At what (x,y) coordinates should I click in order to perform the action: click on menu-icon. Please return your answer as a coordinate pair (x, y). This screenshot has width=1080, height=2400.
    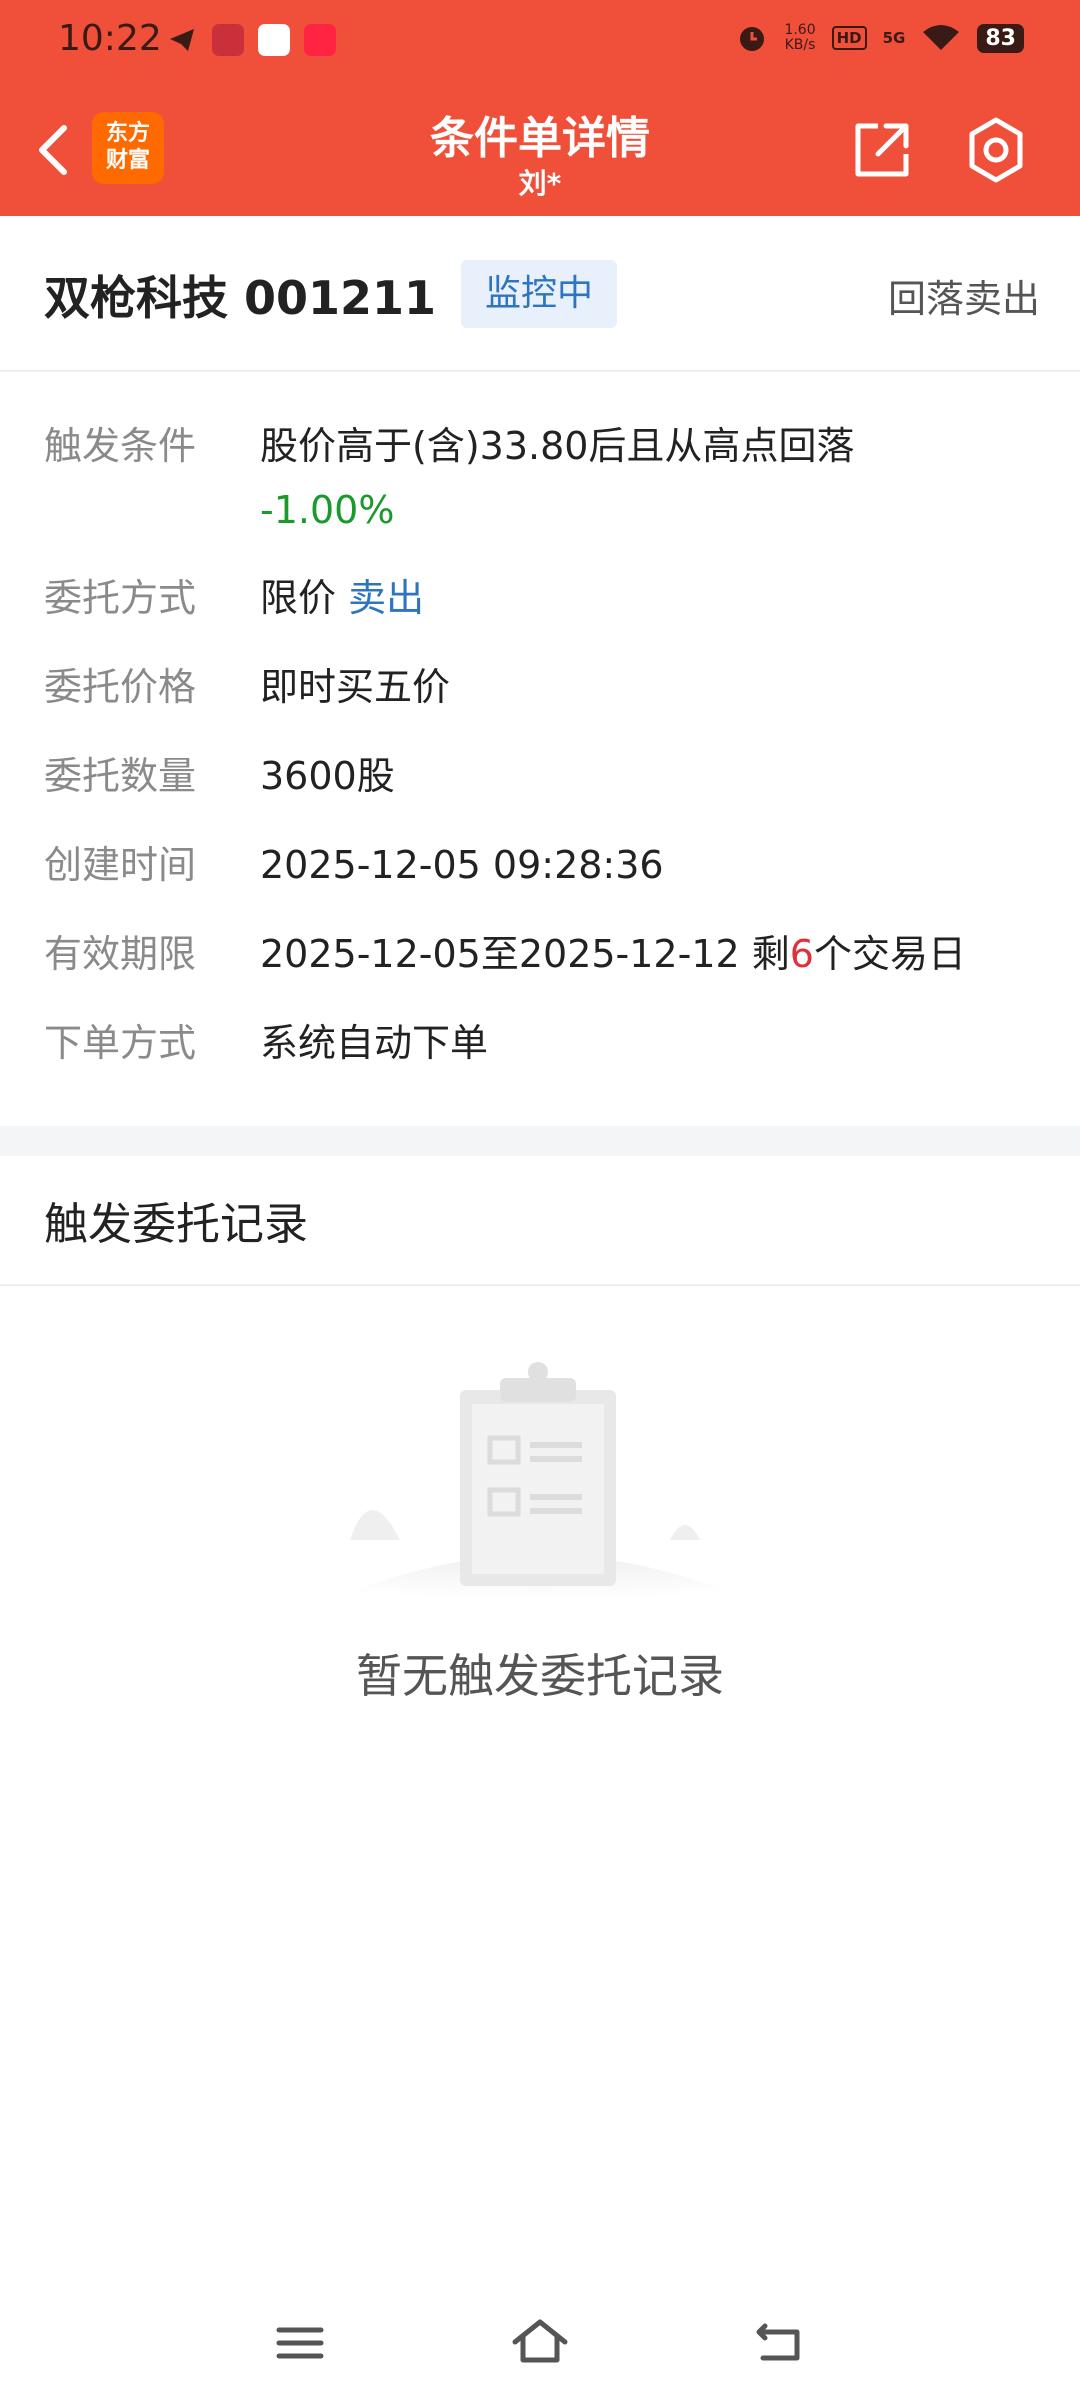
    Looking at the image, I should click on (300, 2343).